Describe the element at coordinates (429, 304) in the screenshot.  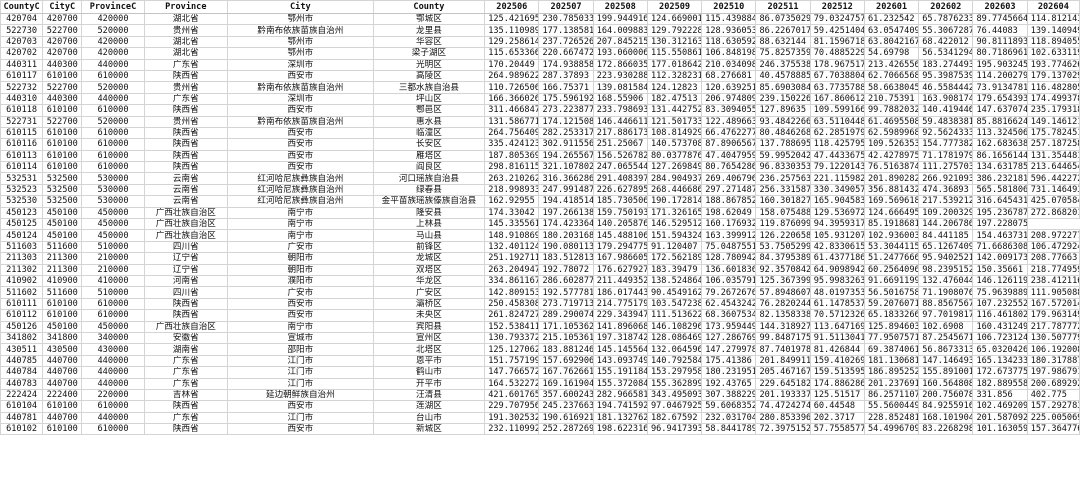
I see `table-cell: 灞桥区` at that location.